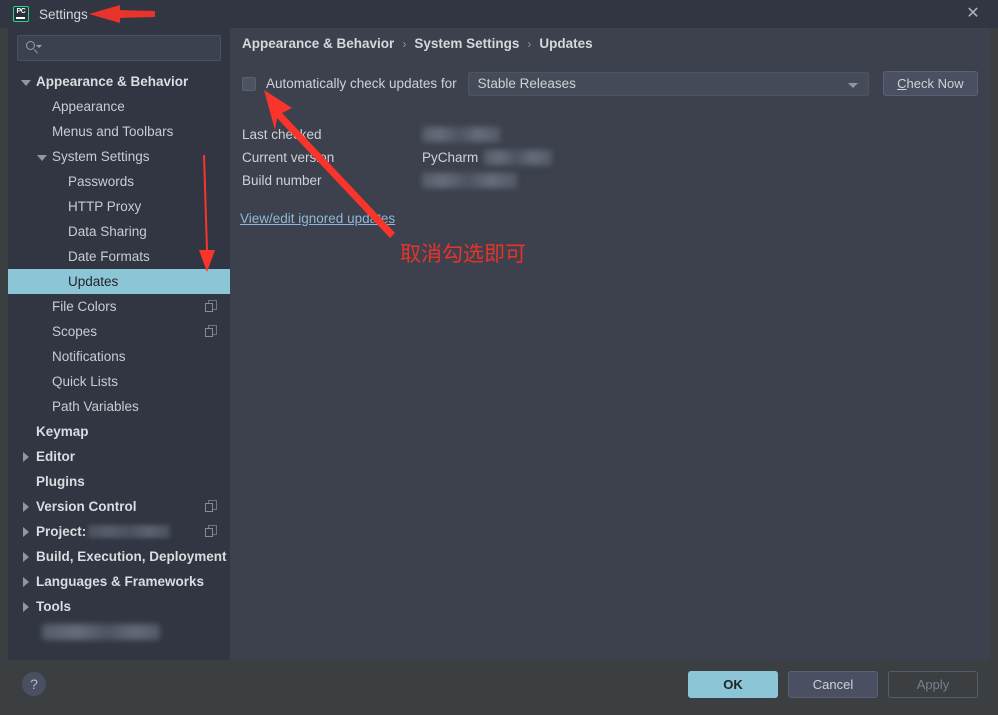 The height and width of the screenshot is (715, 998). Describe the element at coordinates (317, 218) in the screenshot. I see `view-edit-ignored-updates-link: View/edit ignored updates` at that location.